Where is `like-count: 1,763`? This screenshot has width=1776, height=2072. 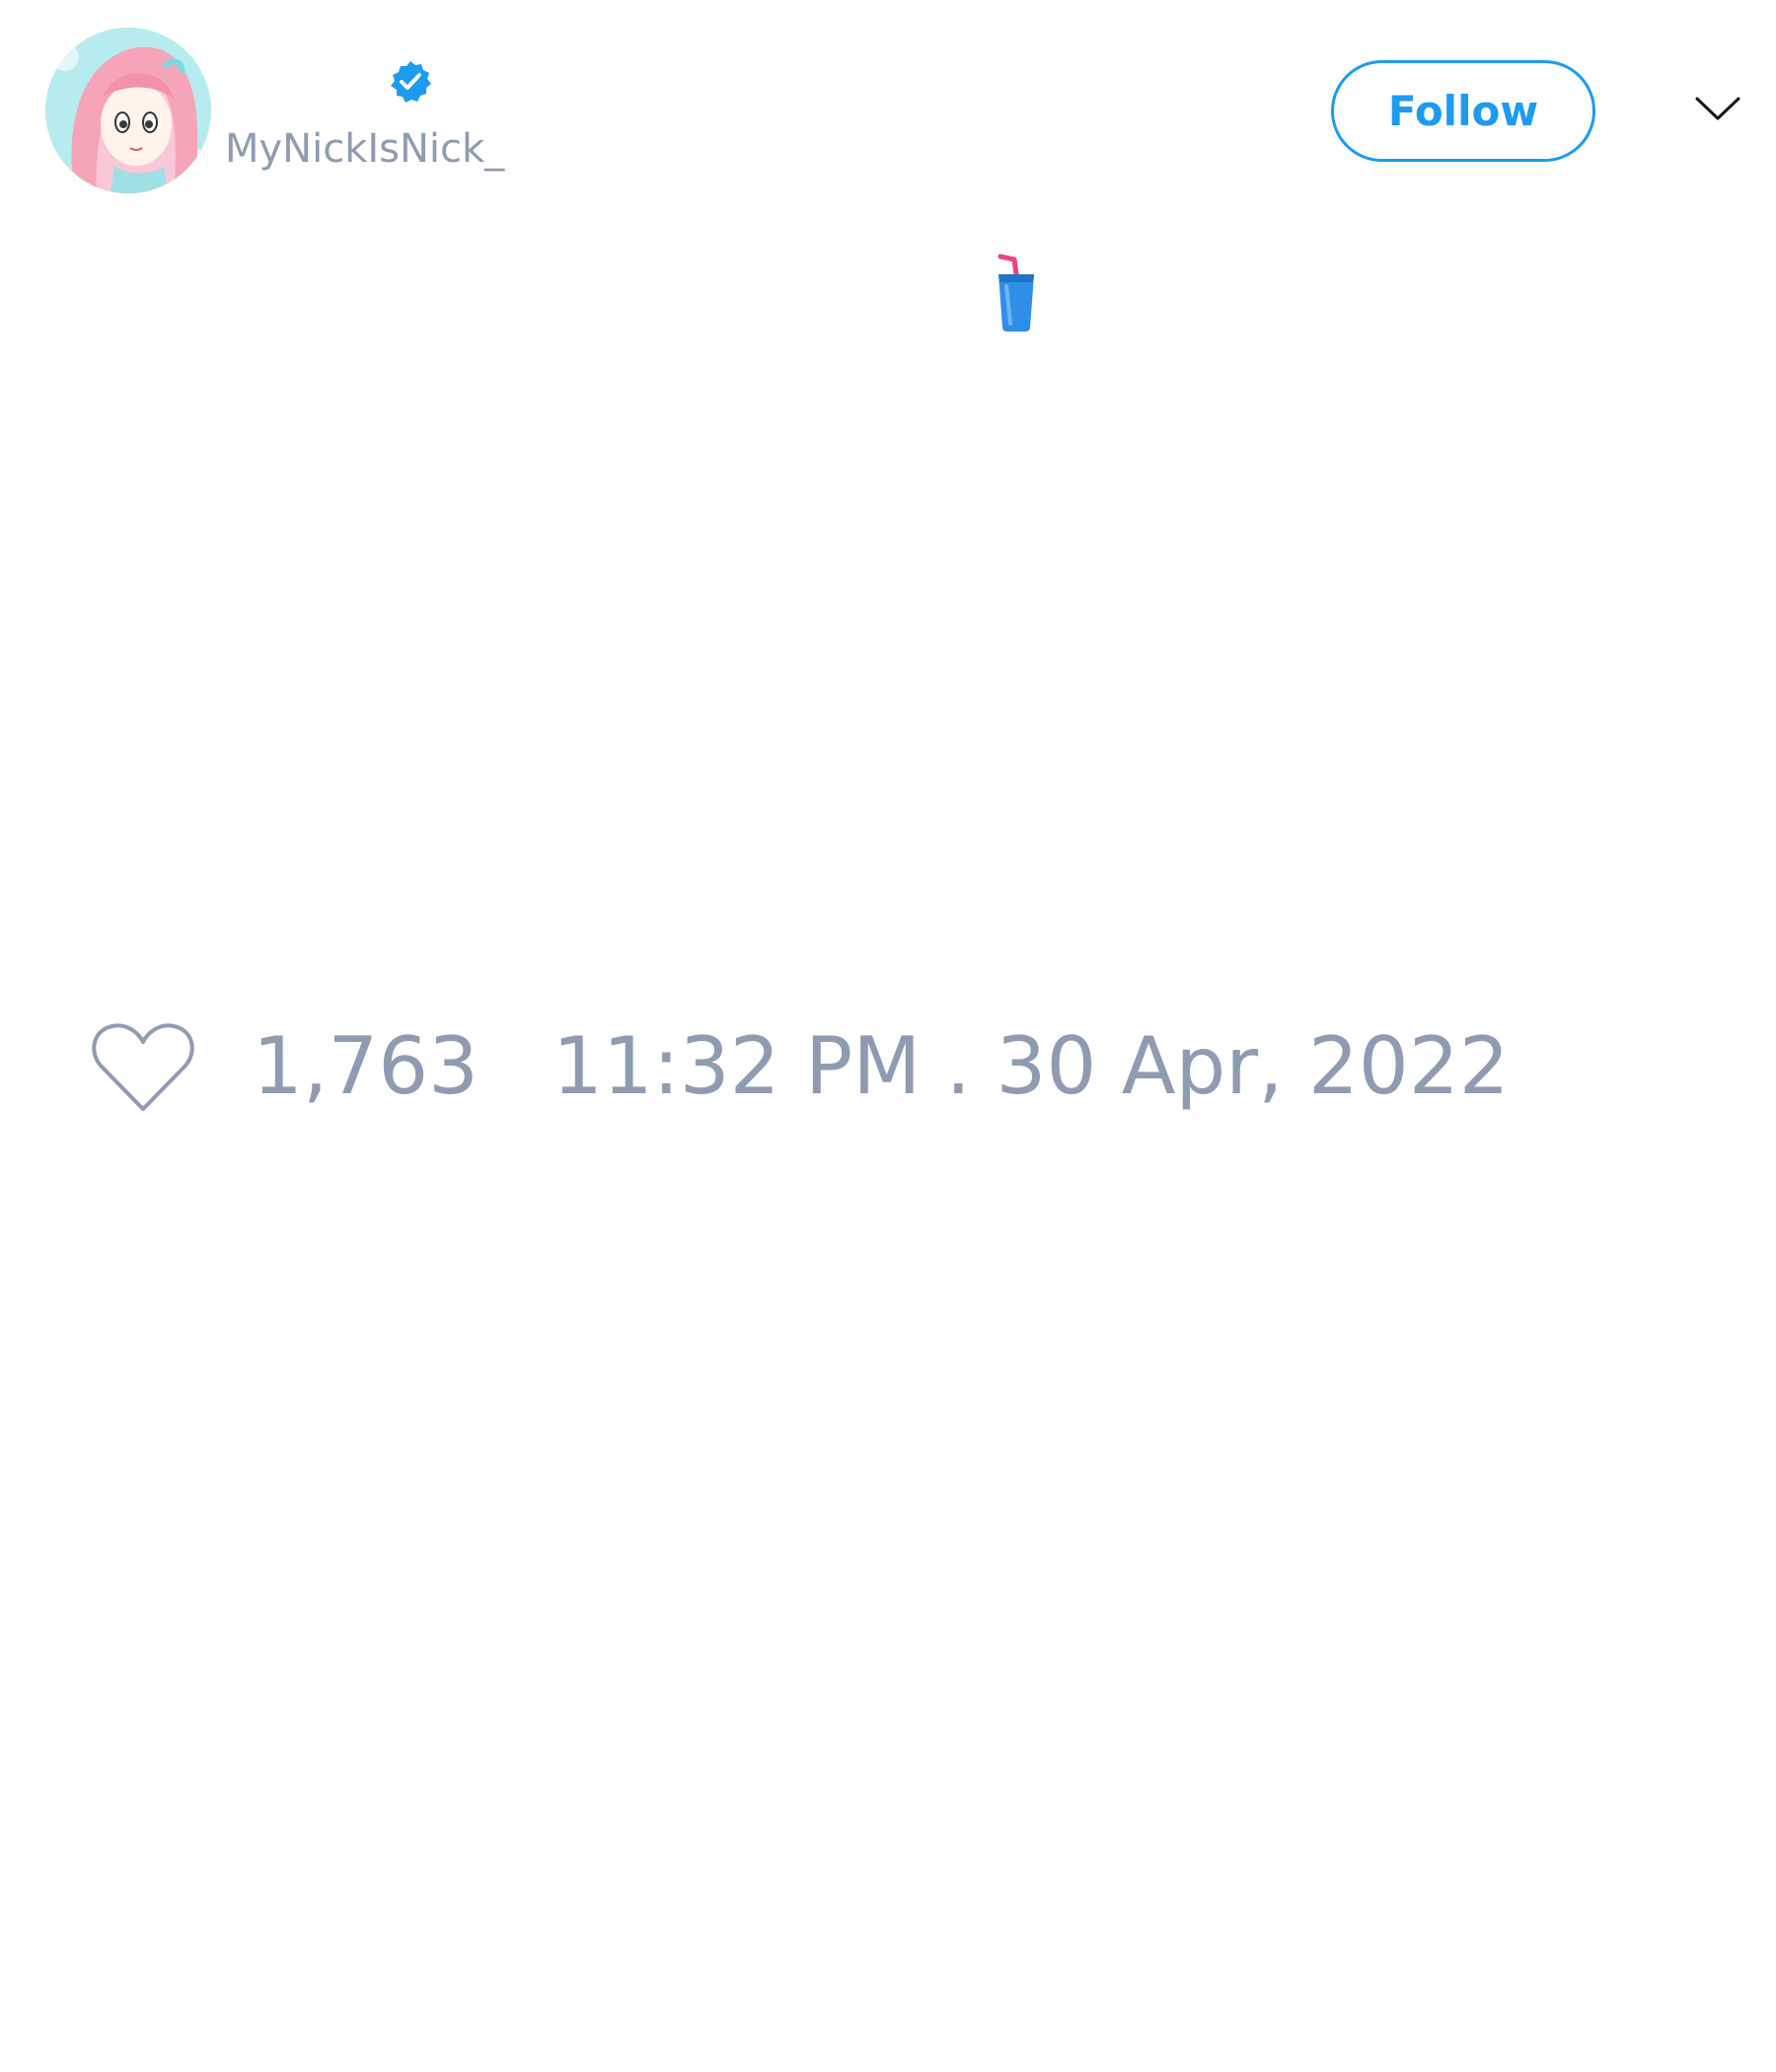 like-count: 1,763 is located at coordinates (366, 1066).